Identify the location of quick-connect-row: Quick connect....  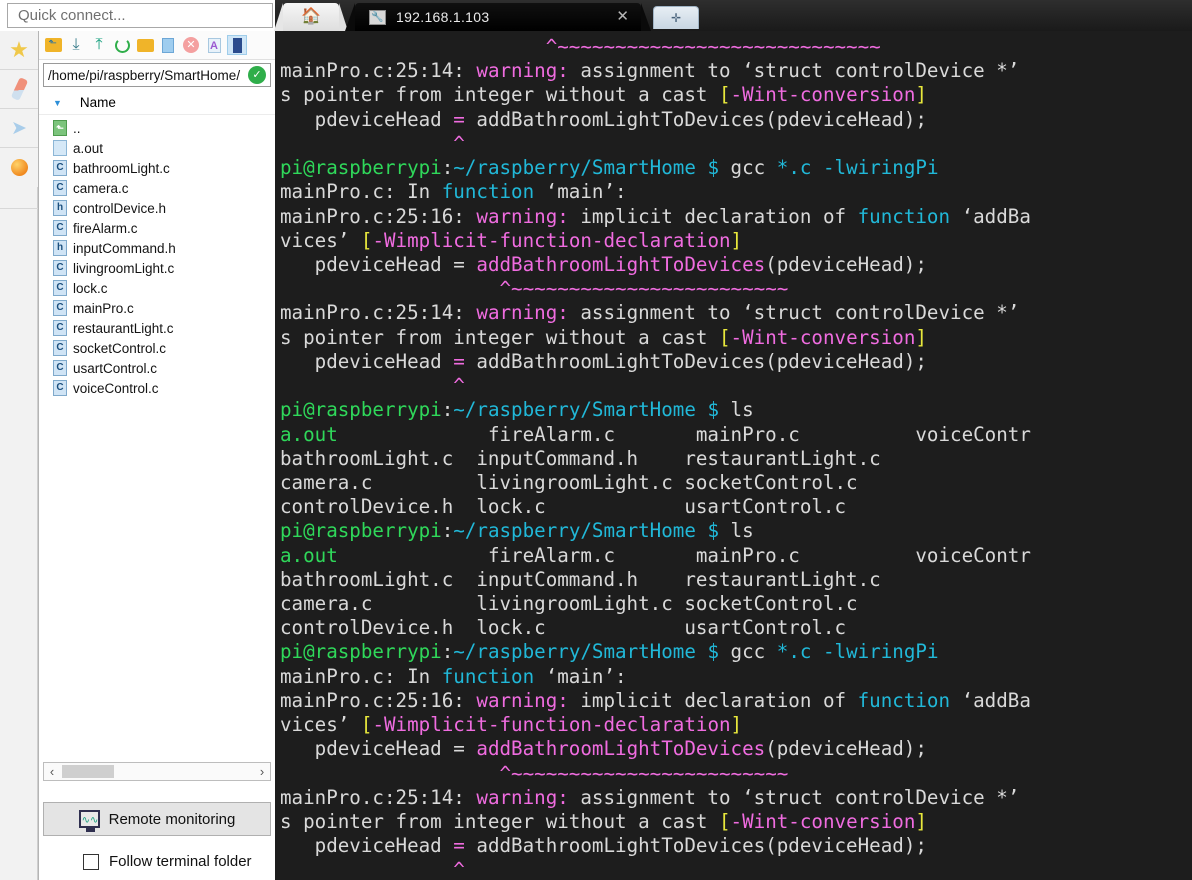
(137, 15).